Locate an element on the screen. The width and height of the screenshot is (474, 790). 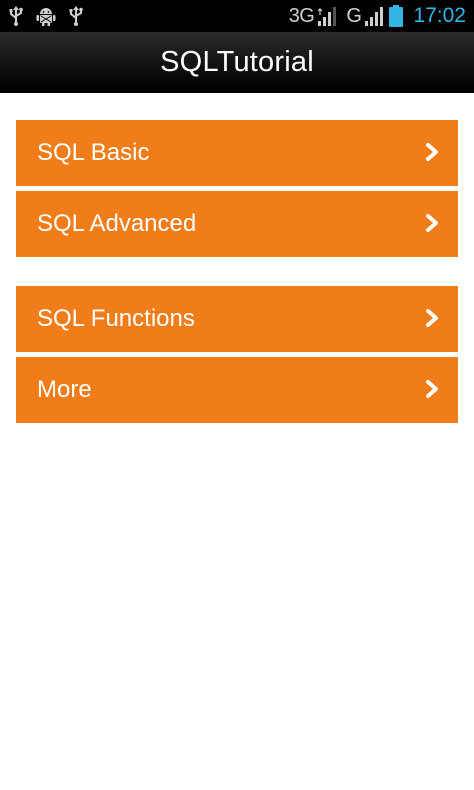
menu-item-sql-basic: SQL Basic is located at coordinates (237, 153).